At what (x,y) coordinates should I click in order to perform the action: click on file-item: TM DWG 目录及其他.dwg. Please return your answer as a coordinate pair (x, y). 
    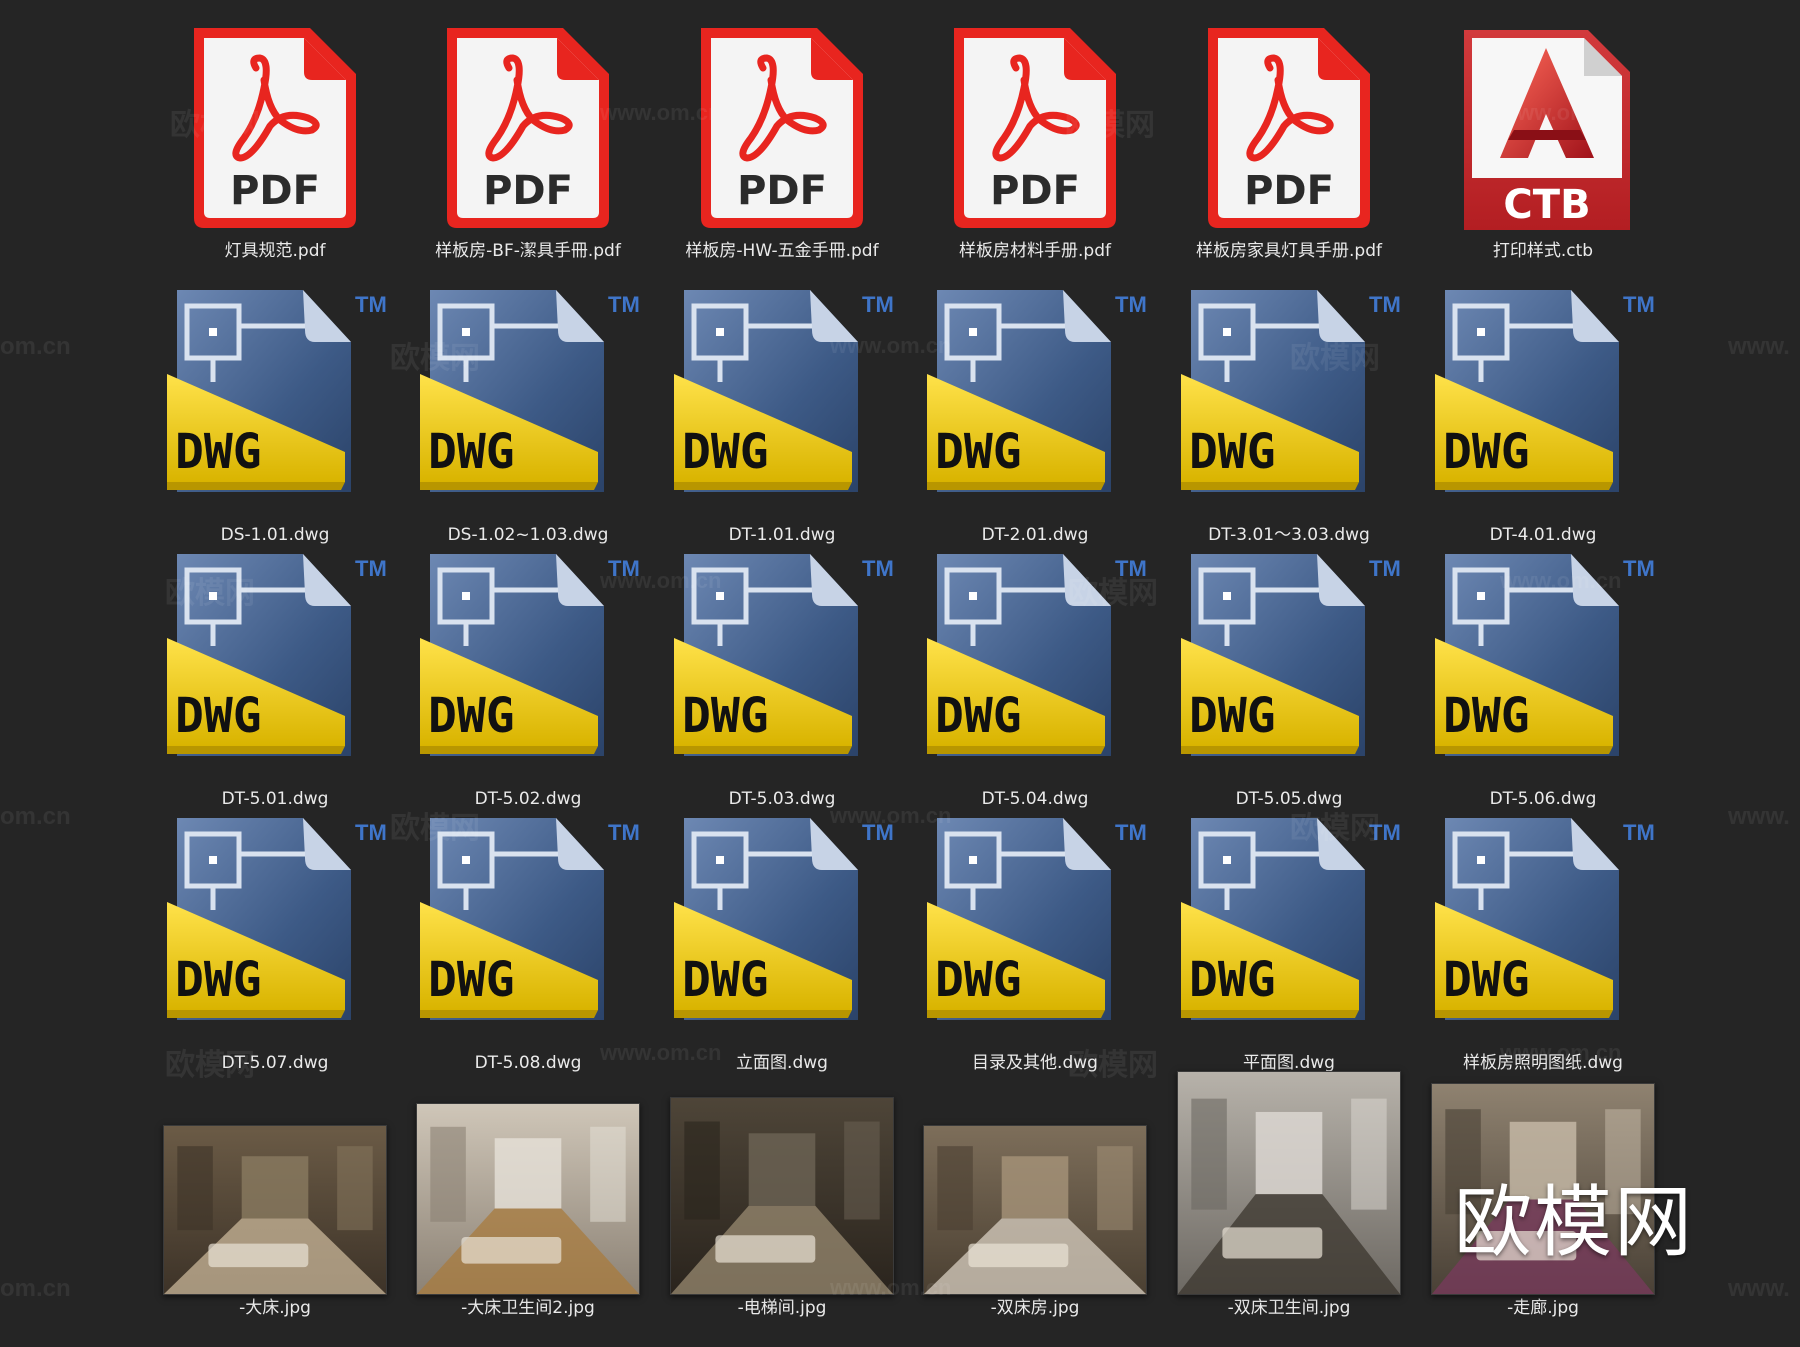
    Looking at the image, I should click on (1035, 942).